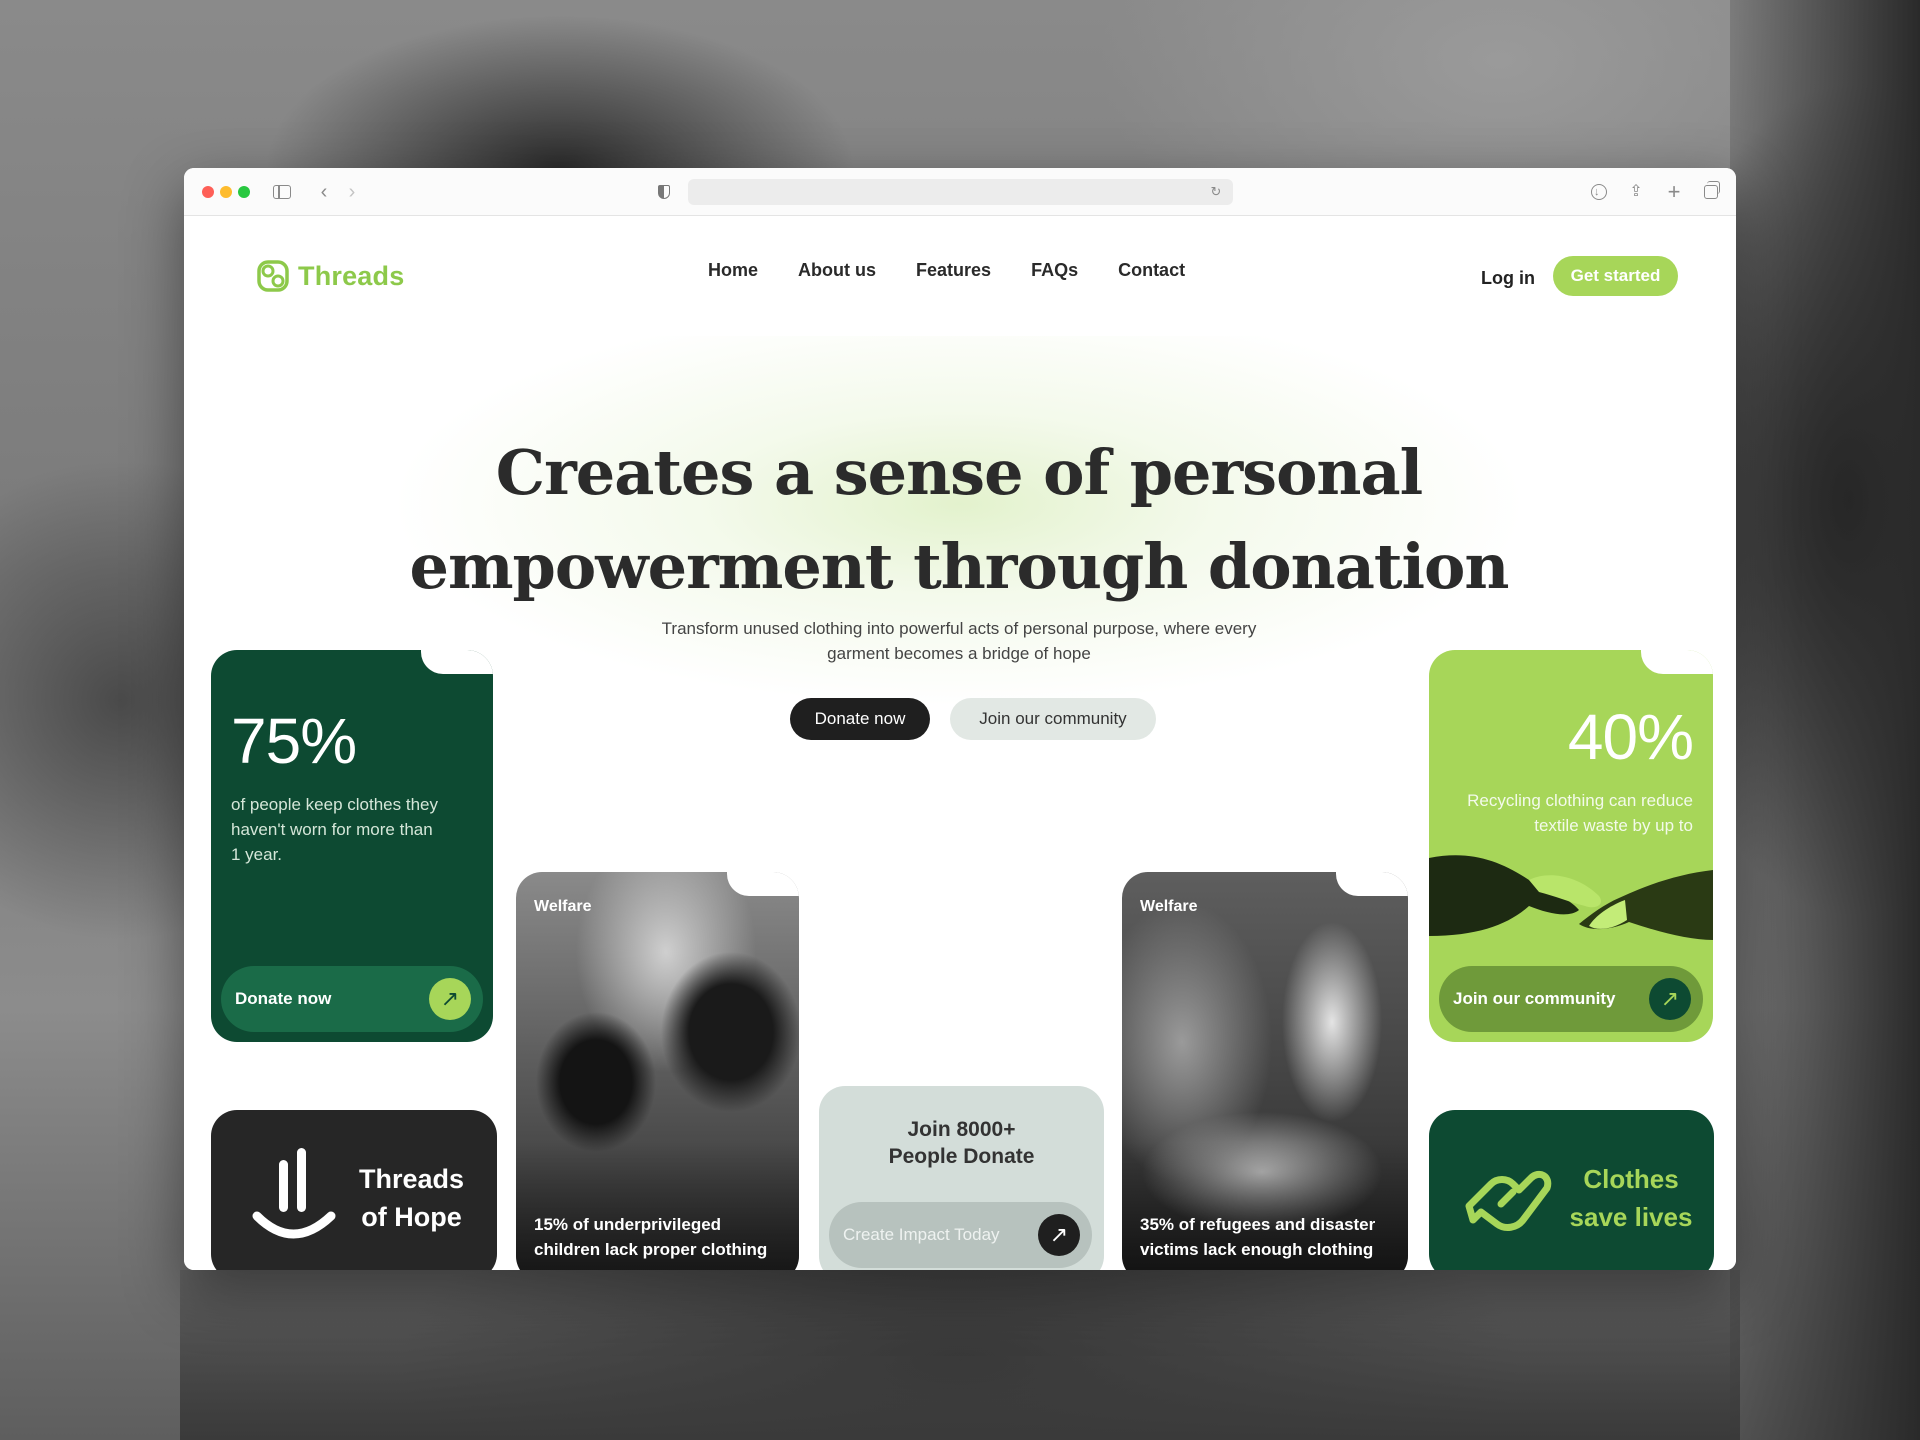 The image size is (1920, 1440). Describe the element at coordinates (1615, 276) in the screenshot. I see `get-started-button: Get started` at that location.